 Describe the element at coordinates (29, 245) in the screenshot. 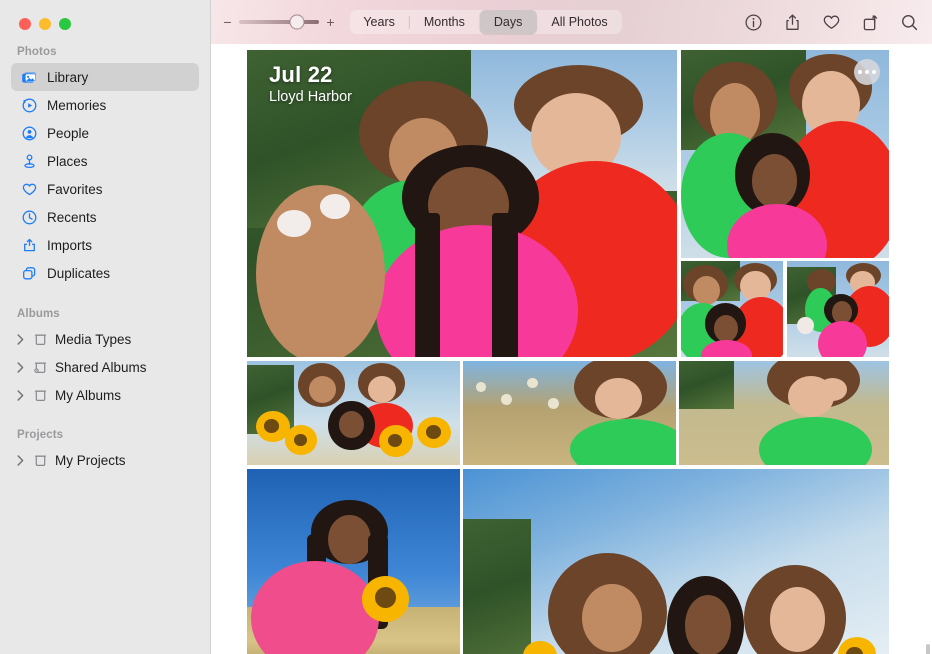

I see `import-icon` at that location.